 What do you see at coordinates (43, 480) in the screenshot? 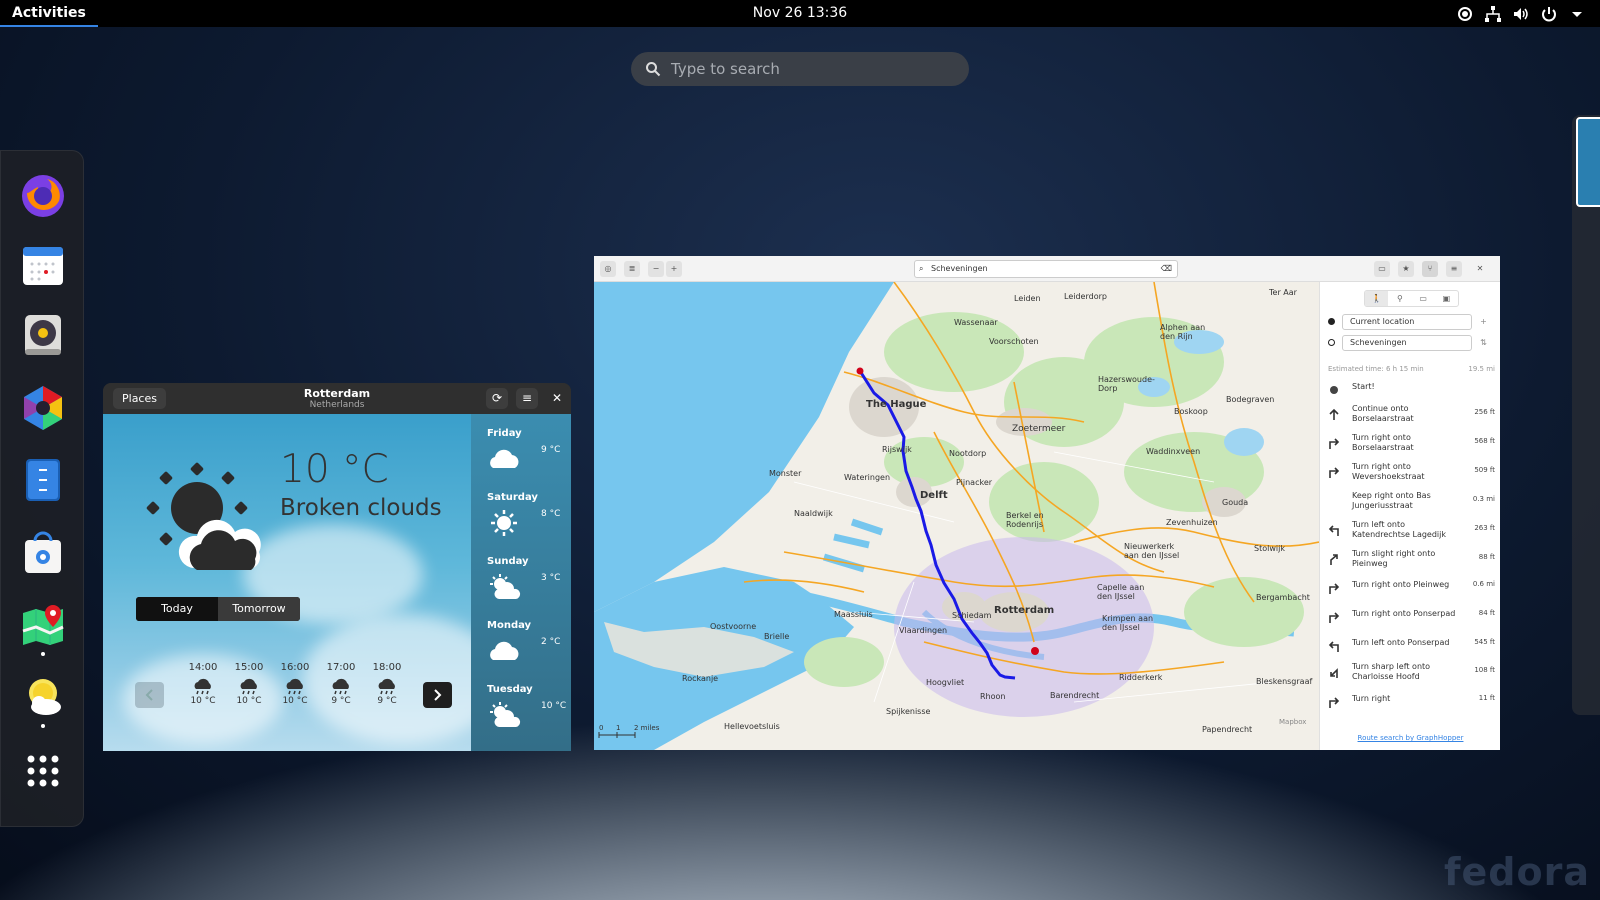
I see `files-icon` at bounding box center [43, 480].